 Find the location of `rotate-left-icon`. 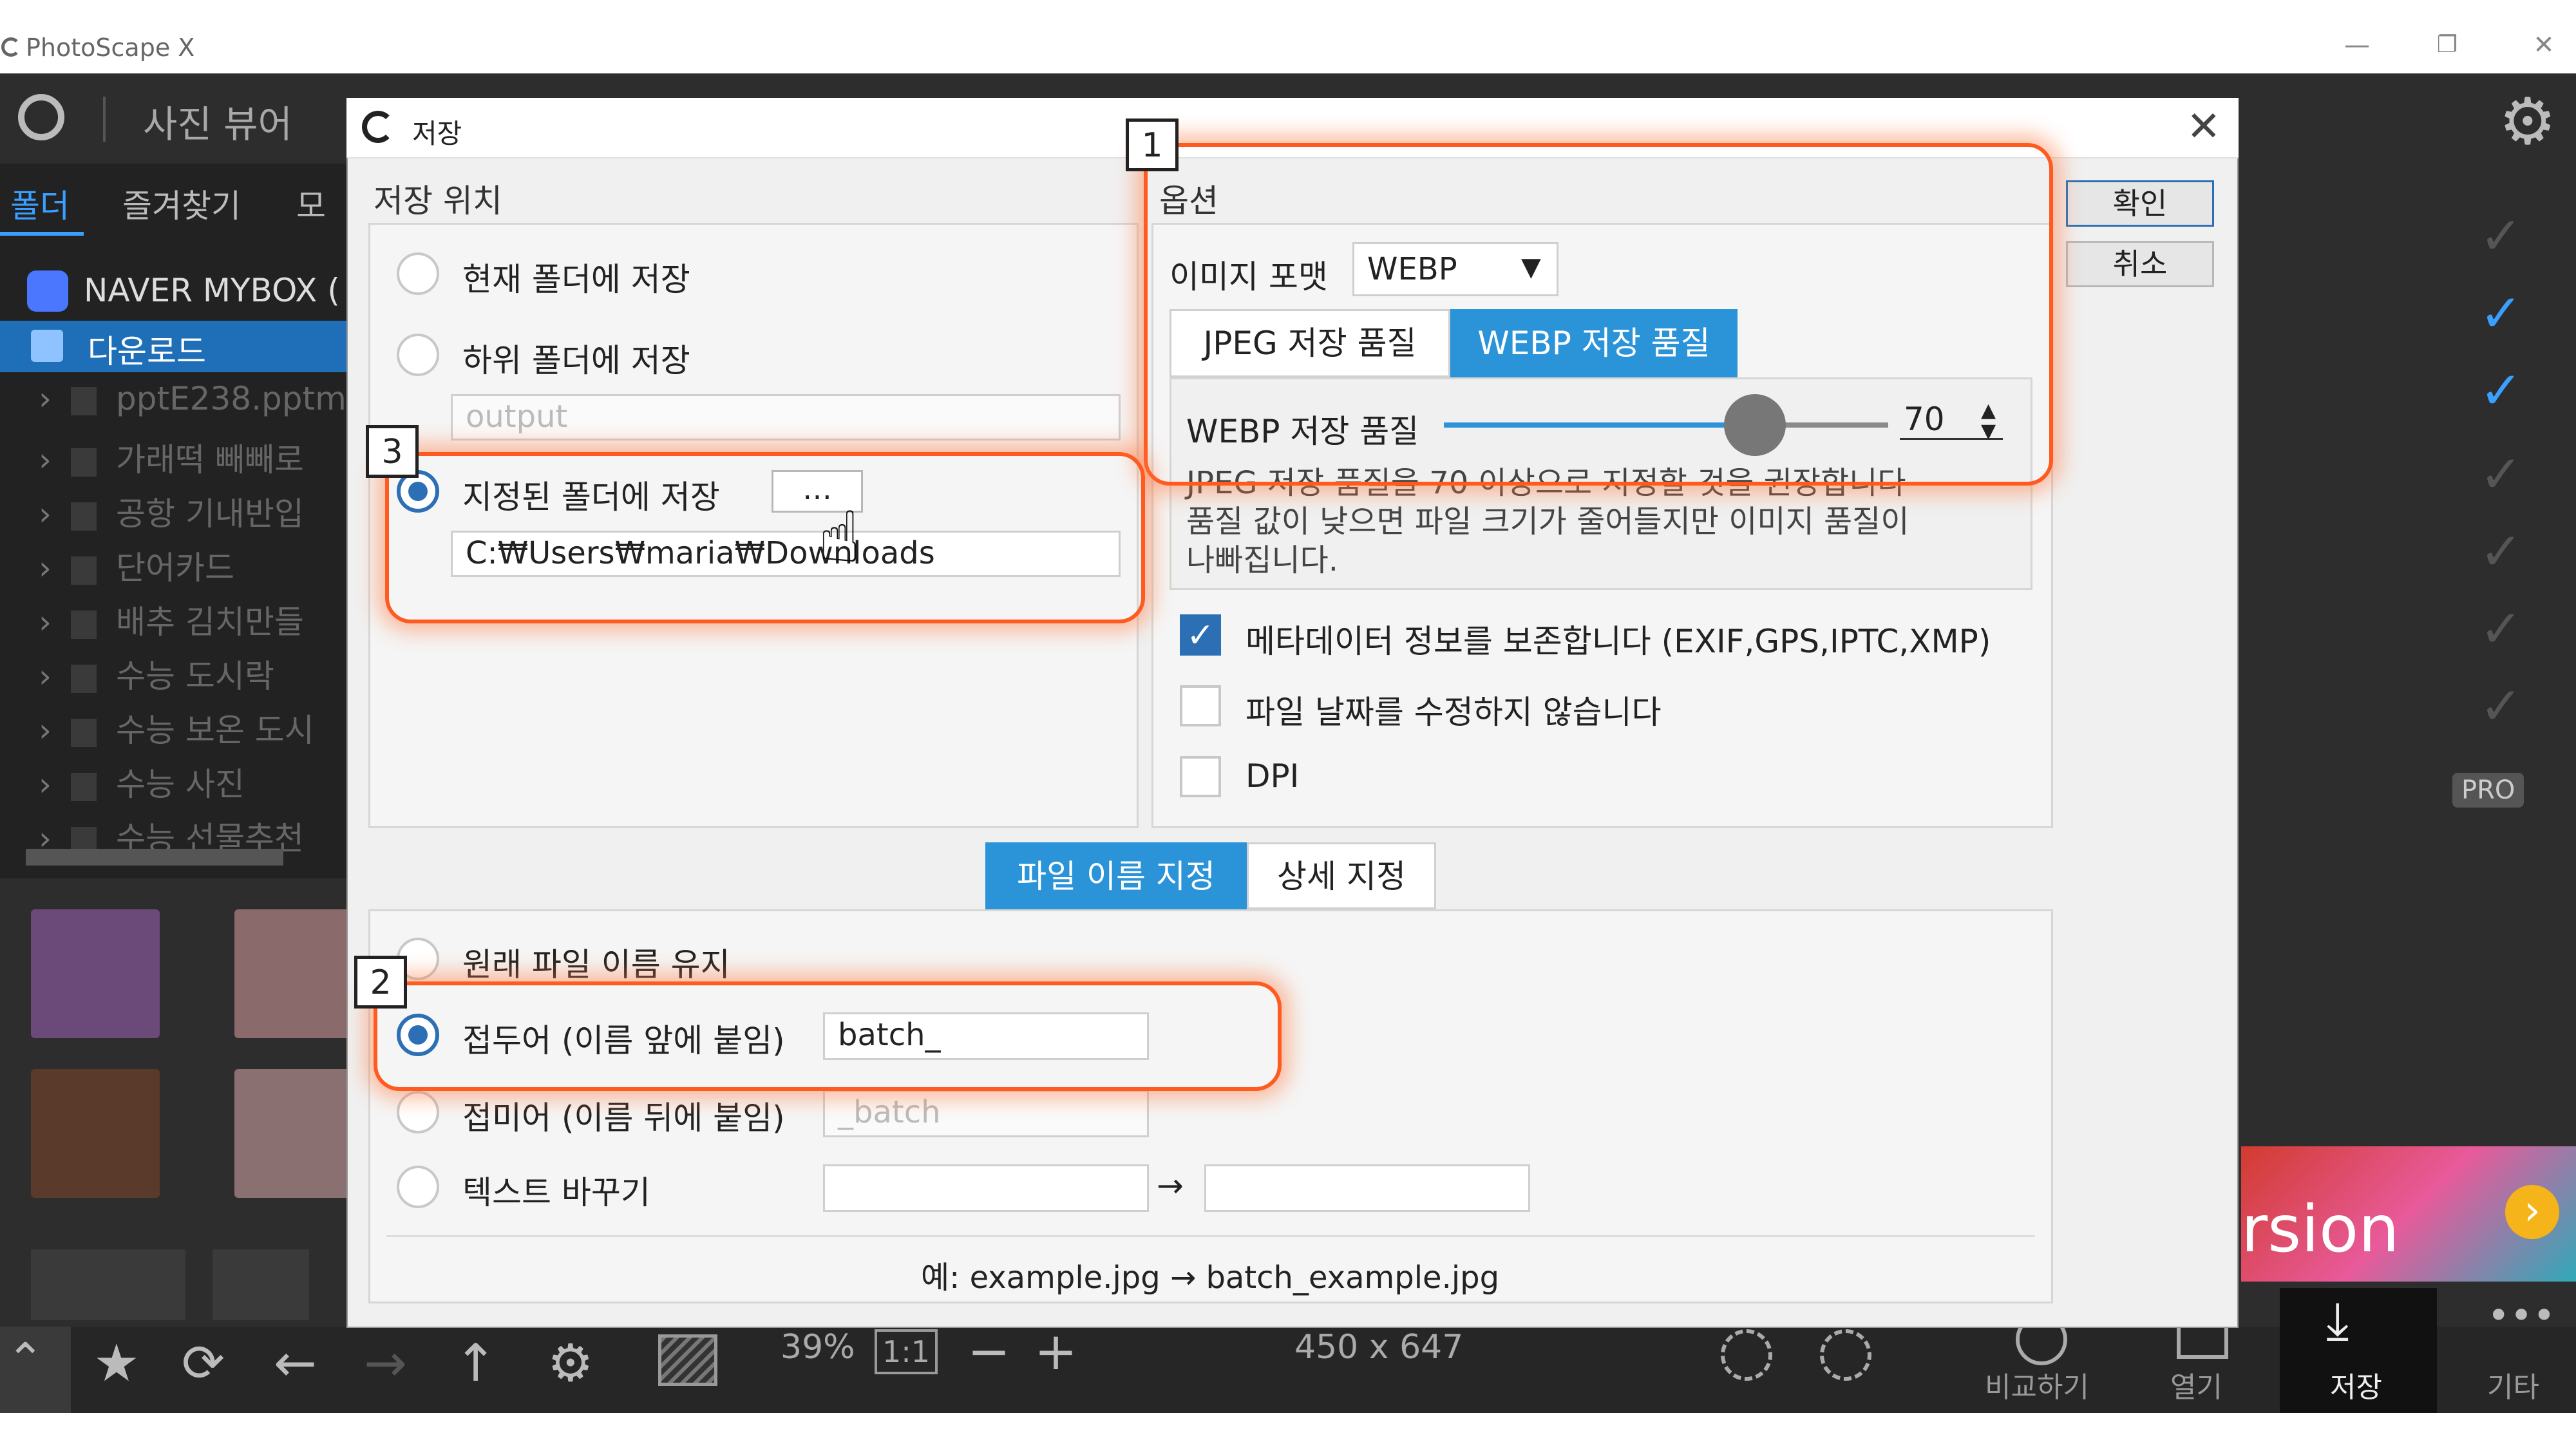

rotate-left-icon is located at coordinates (1746, 1355).